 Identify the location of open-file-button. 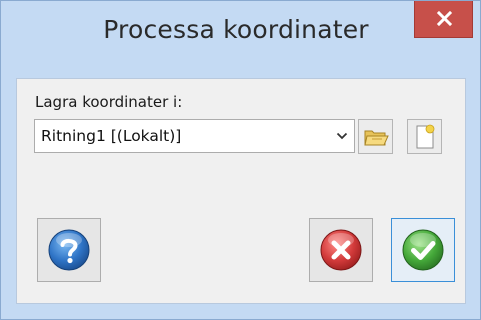
(375, 136).